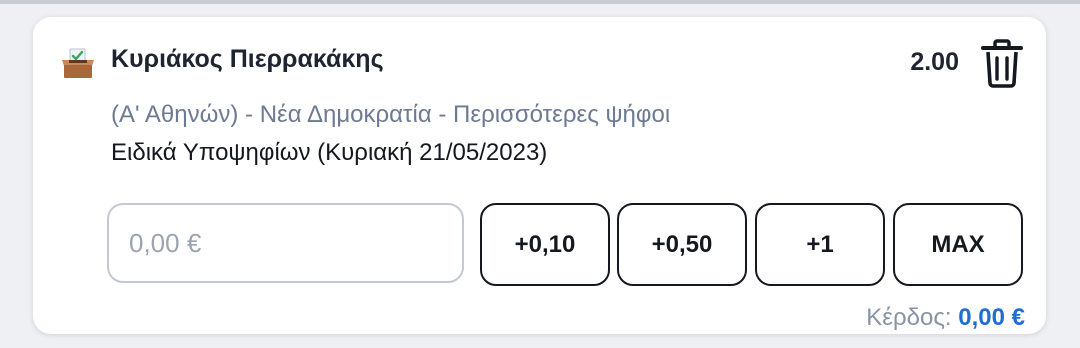 This screenshot has width=1080, height=348. I want to click on trash-icon, so click(1002, 64).